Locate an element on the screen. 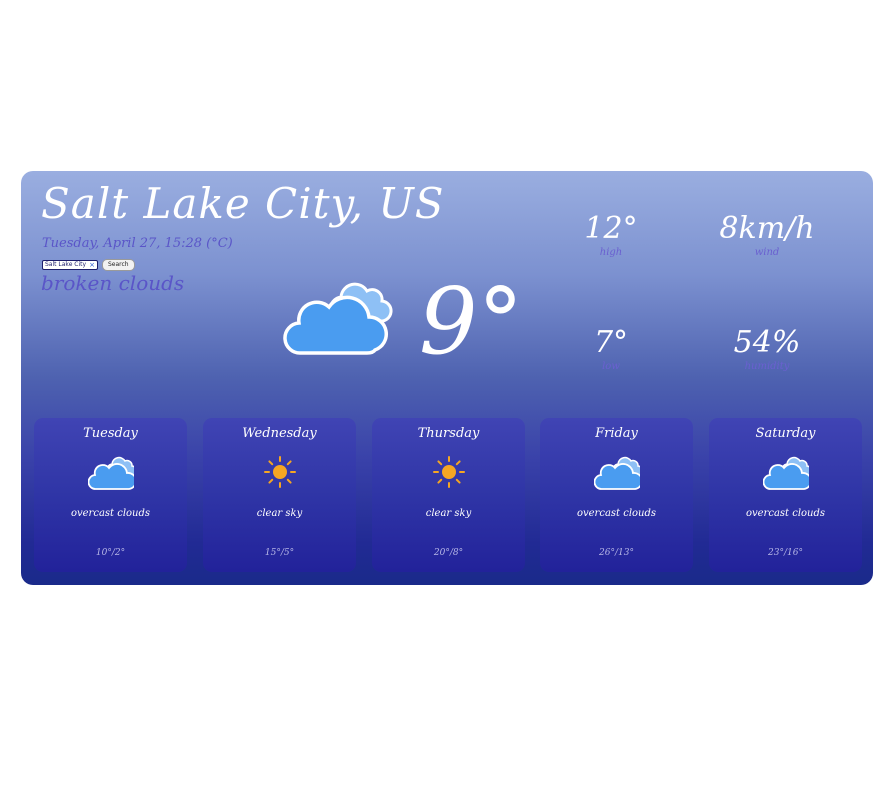  forecast-range: 15°/5° is located at coordinates (279, 553).